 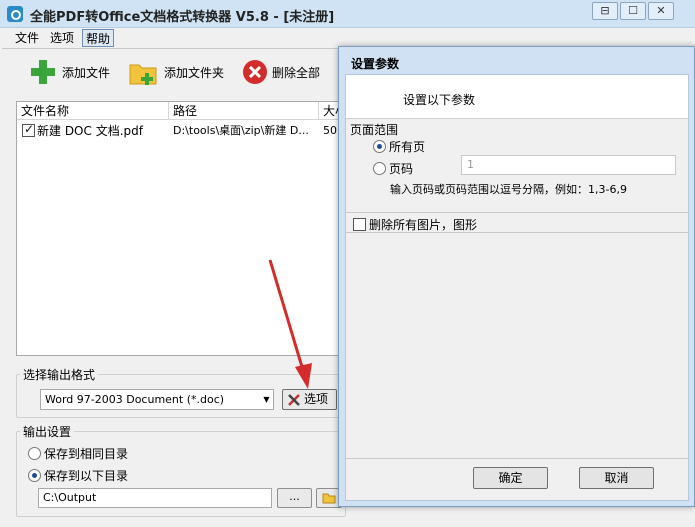 I want to click on radio-all-pages, so click(x=379, y=146).